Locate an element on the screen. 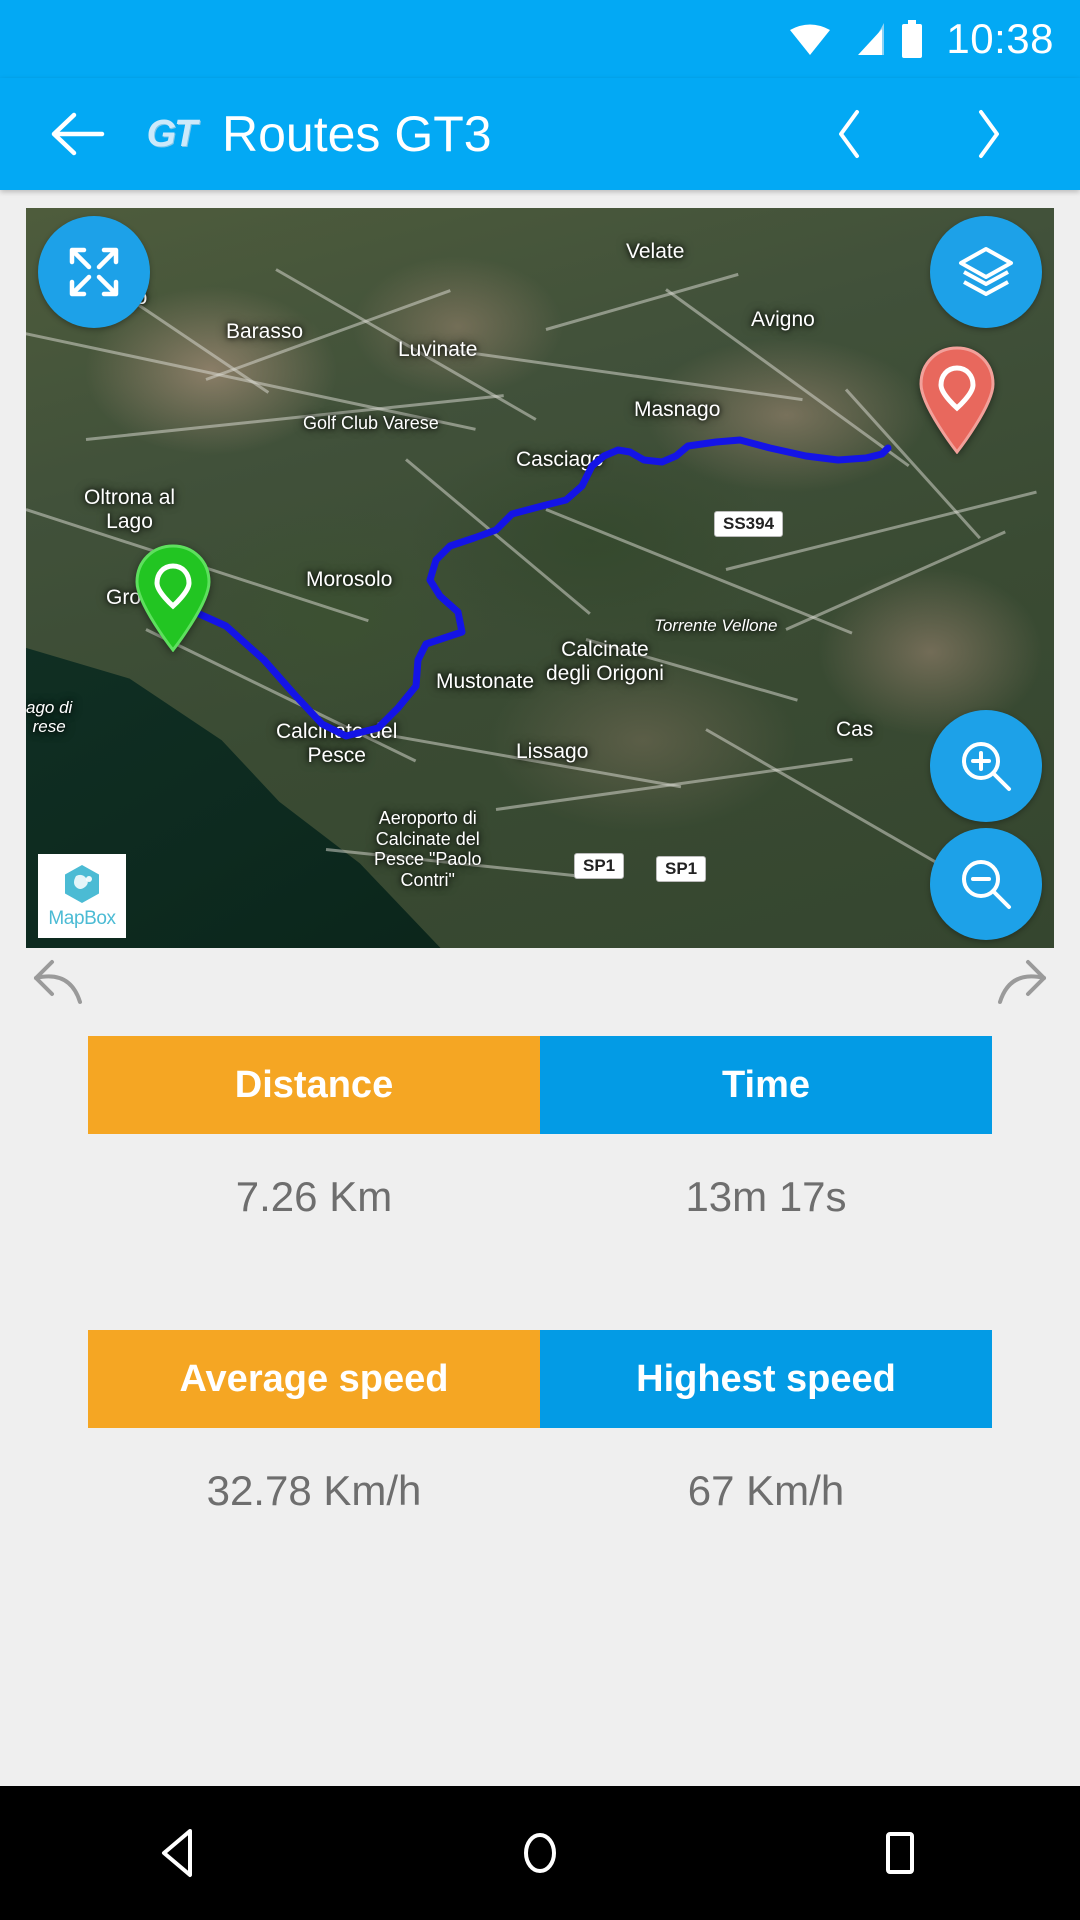 The image size is (1080, 1920). end-marker-pin is located at coordinates (957, 399).